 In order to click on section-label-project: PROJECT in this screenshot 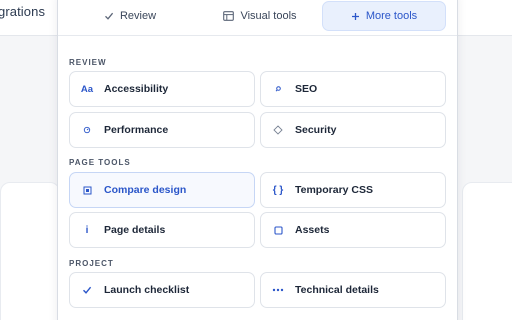, I will do `click(91, 263)`.